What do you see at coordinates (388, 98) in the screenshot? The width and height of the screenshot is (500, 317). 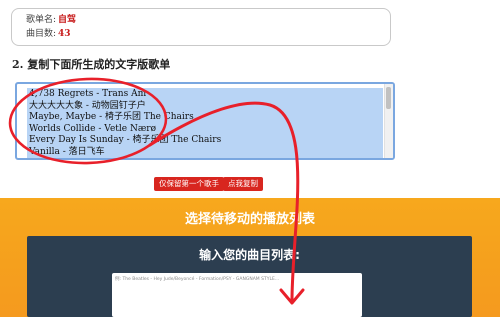 I see `scrollbar-thumb` at bounding box center [388, 98].